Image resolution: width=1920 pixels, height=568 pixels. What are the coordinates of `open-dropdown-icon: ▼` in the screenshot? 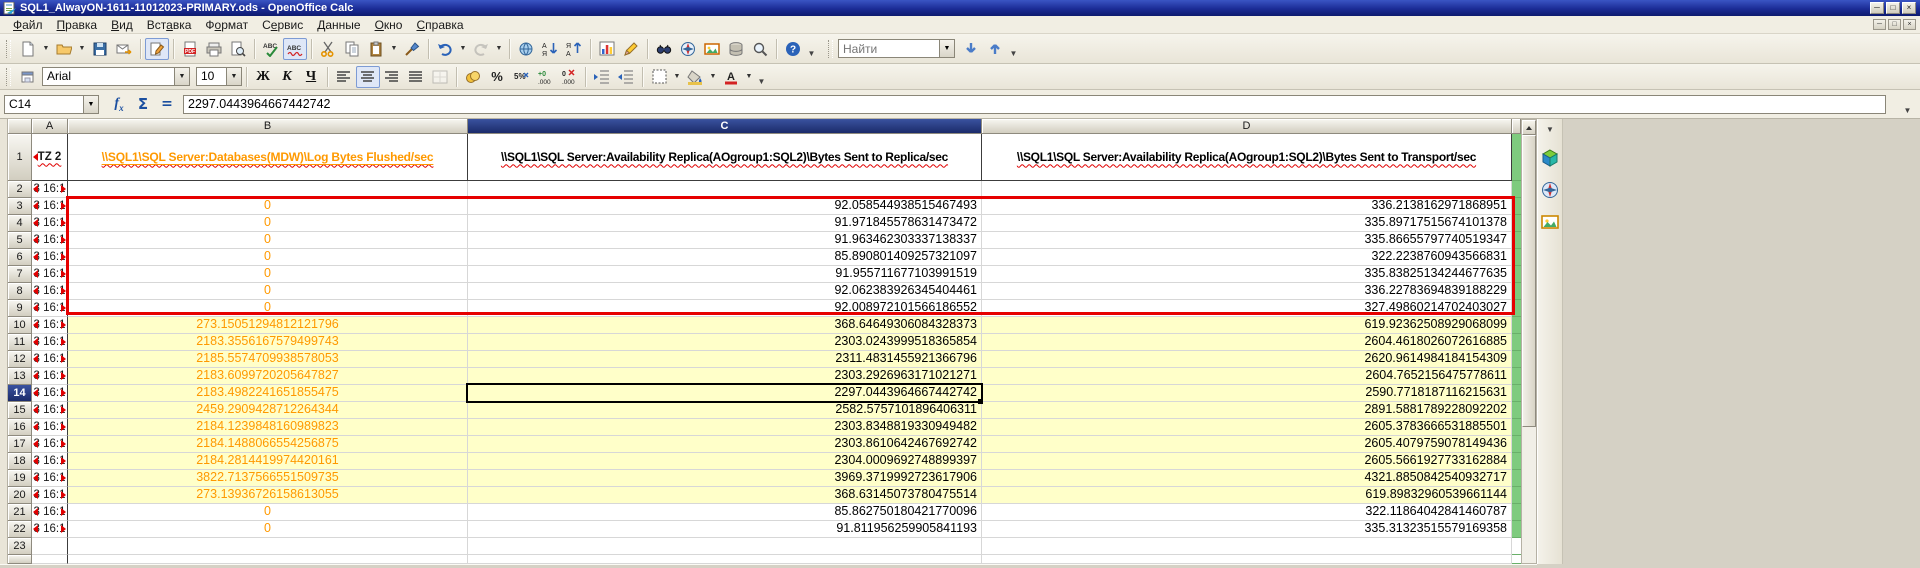 It's located at (82, 49).